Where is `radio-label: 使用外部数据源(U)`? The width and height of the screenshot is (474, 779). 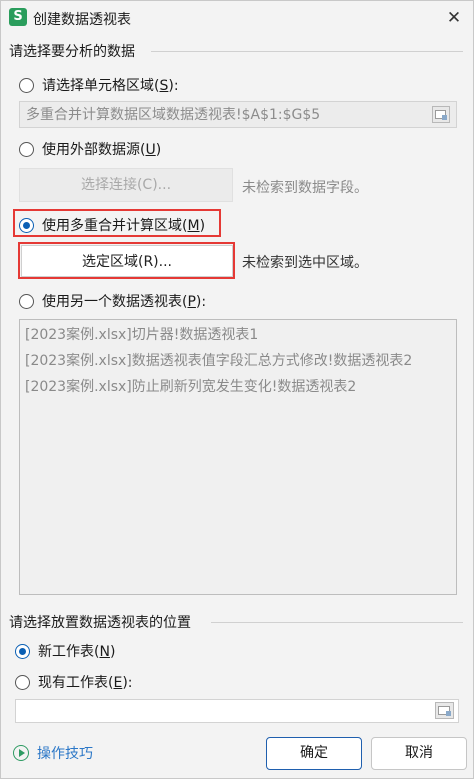
radio-label: 使用外部数据源(U) is located at coordinates (102, 150).